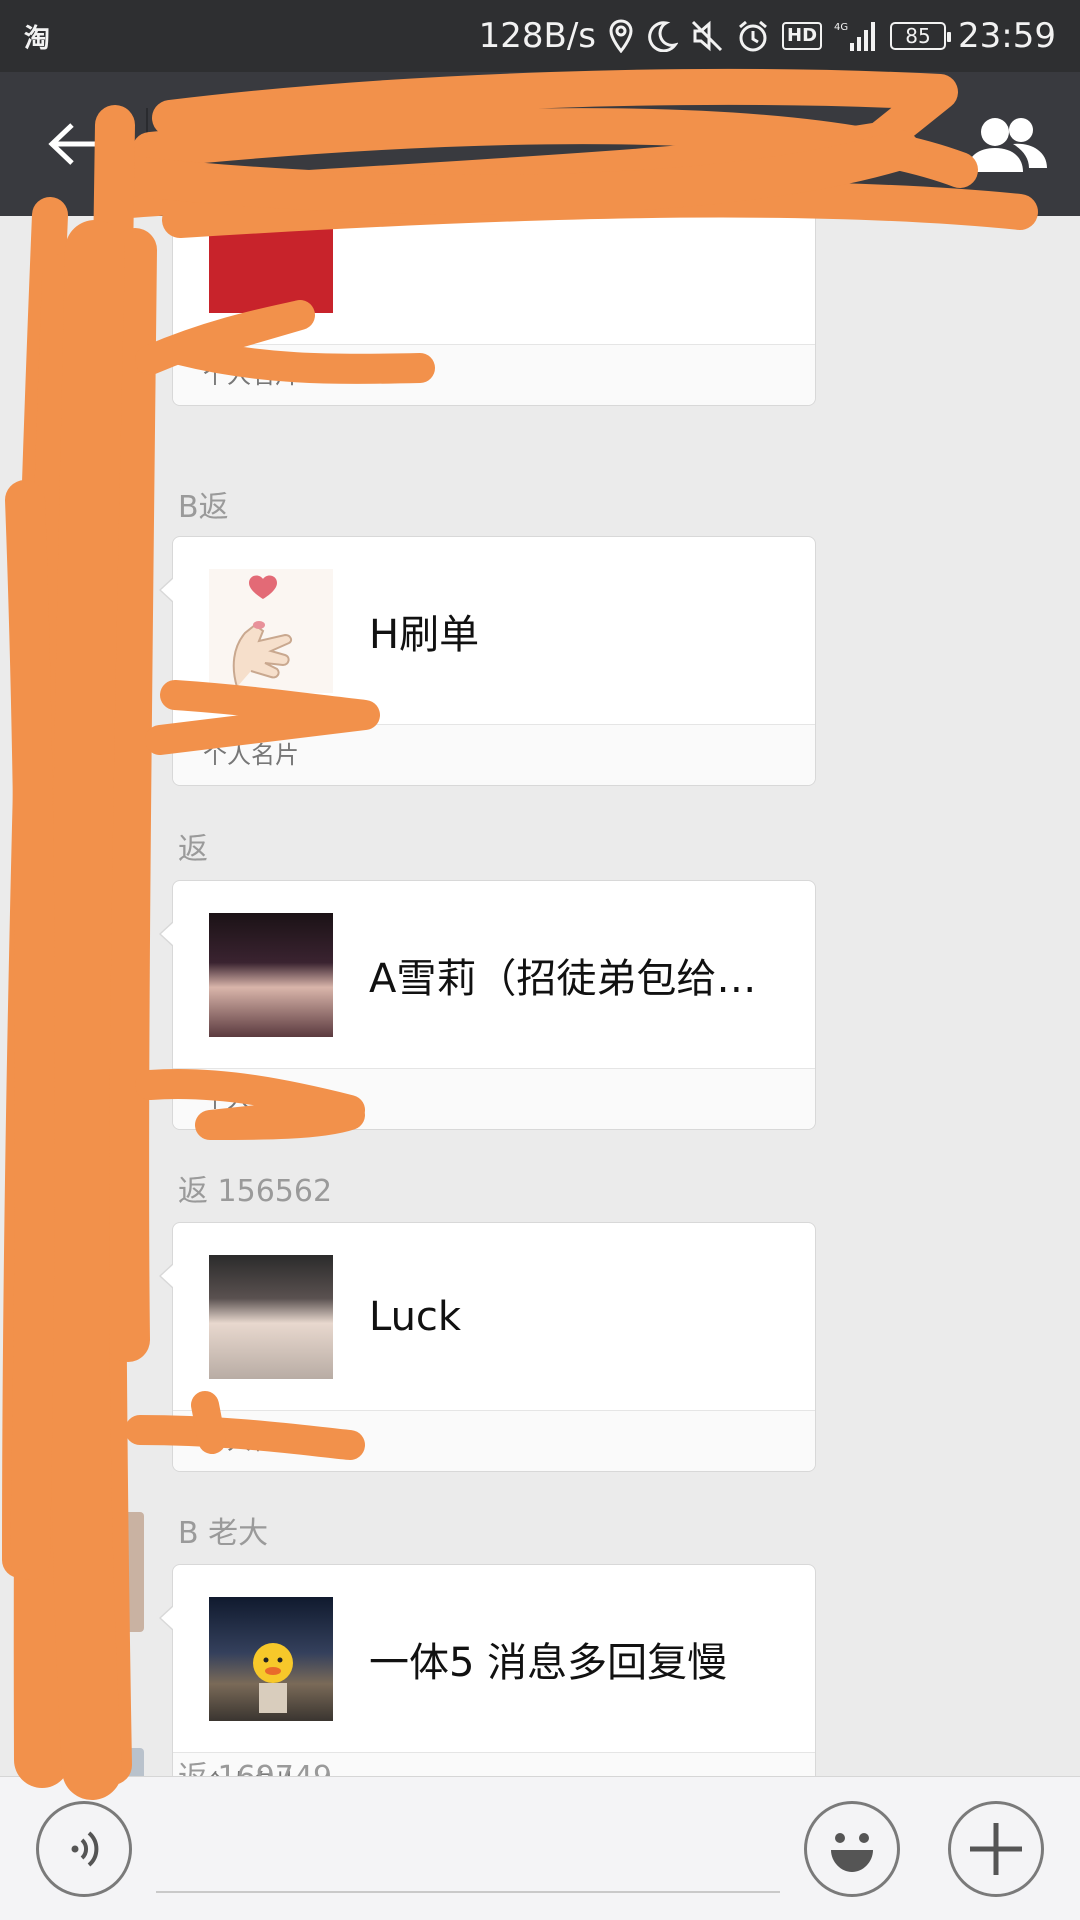 The image size is (1080, 1920). Describe the element at coordinates (223, 1533) in the screenshot. I see `sender-name: B 老大` at that location.